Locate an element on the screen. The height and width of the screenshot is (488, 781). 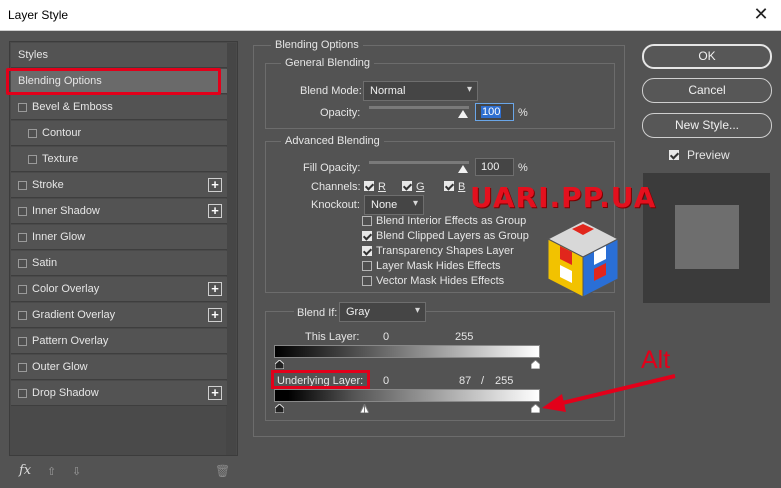
close-icon: ✕ is located at coordinates (761, 14).